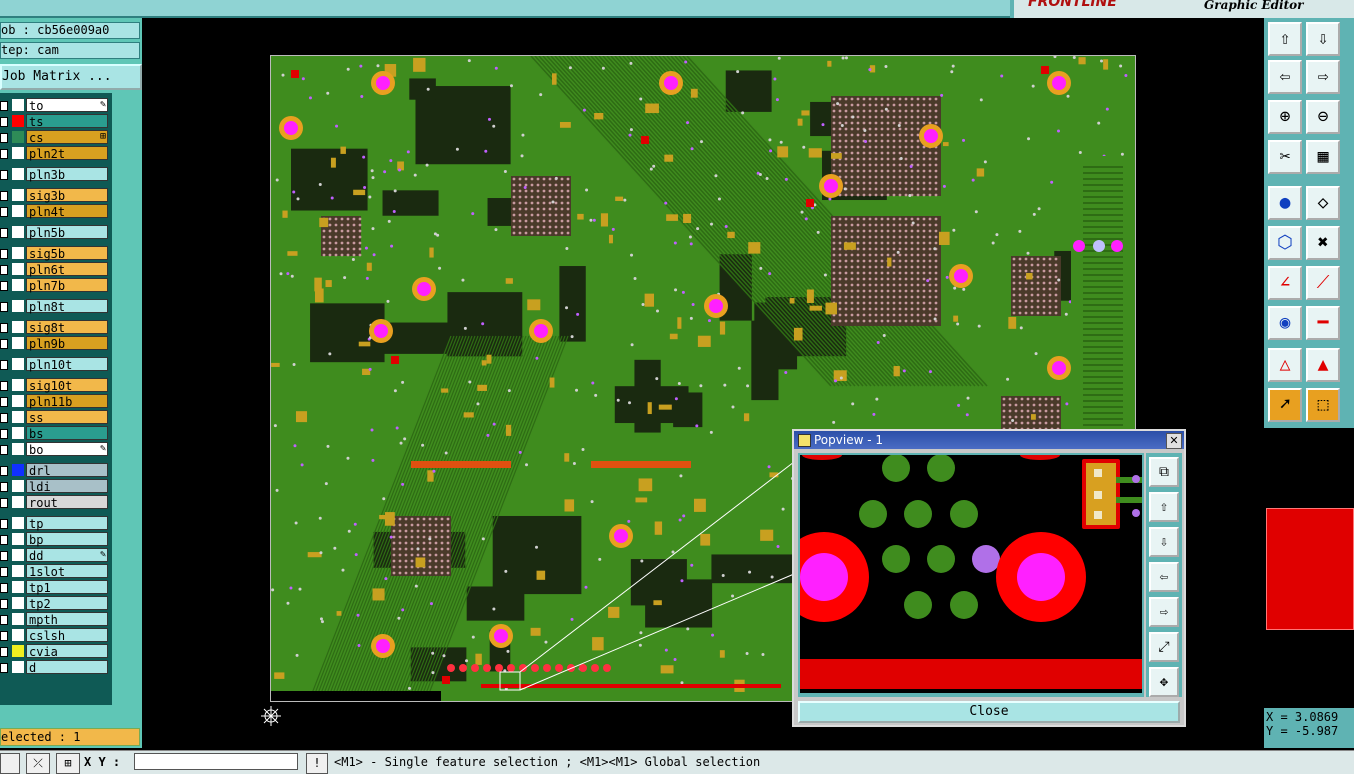 The image size is (1354, 774). I want to click on layer-name: pln2t, so click(67, 153).